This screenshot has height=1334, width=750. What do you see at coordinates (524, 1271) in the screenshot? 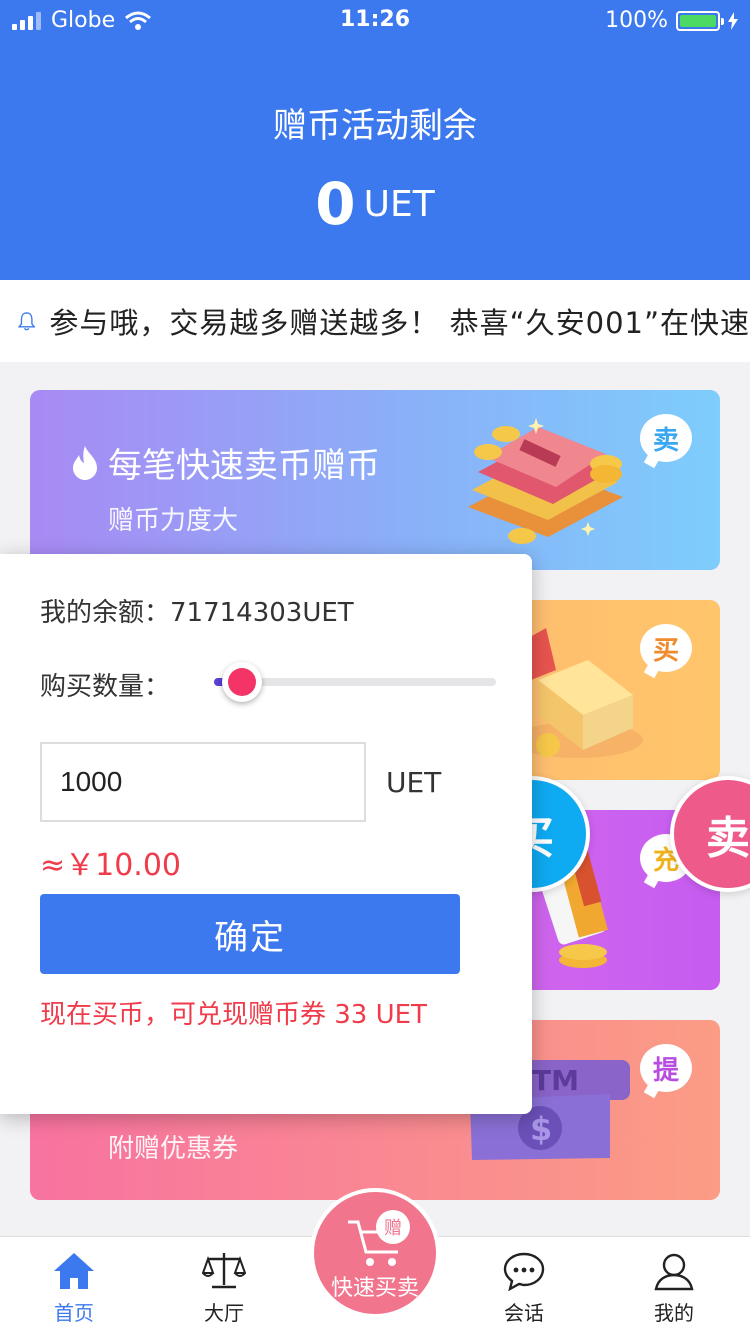
I see `chat-icon` at bounding box center [524, 1271].